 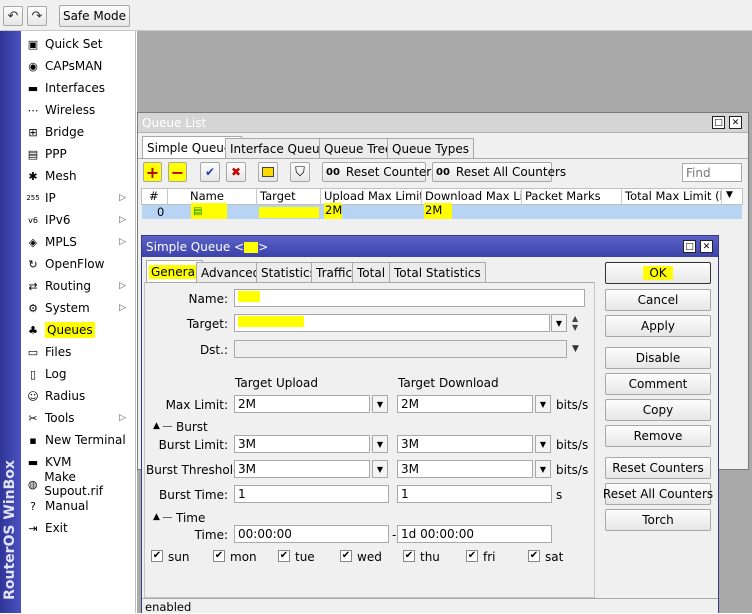 I want to click on sidebar-item-interfaces: ▬ Interfaces, so click(x=78, y=88).